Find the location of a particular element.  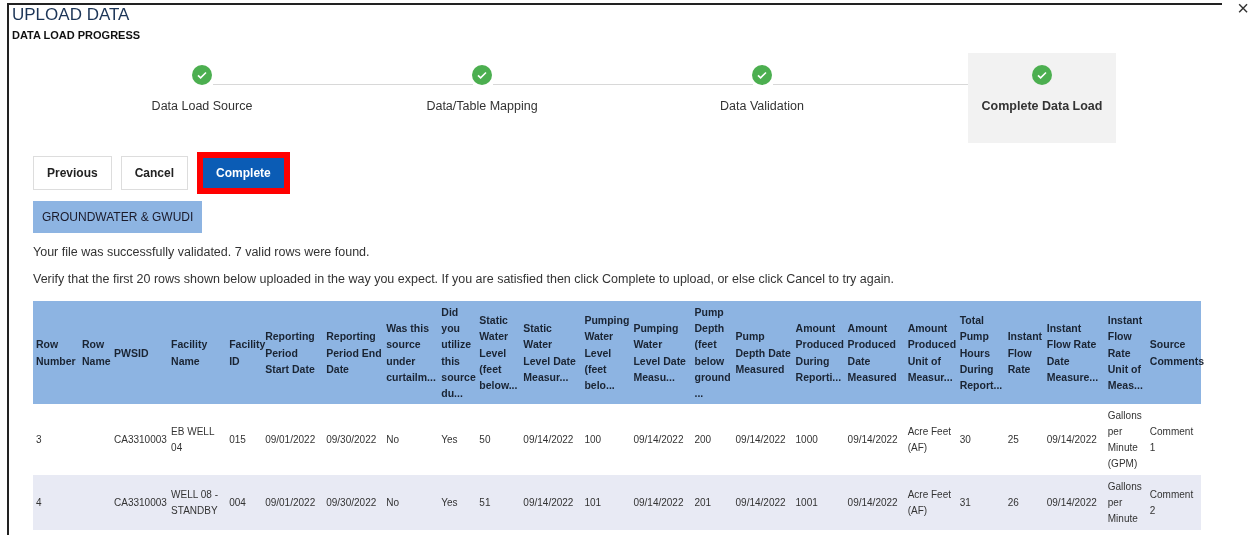

table-cell: 201 is located at coordinates (712, 503).